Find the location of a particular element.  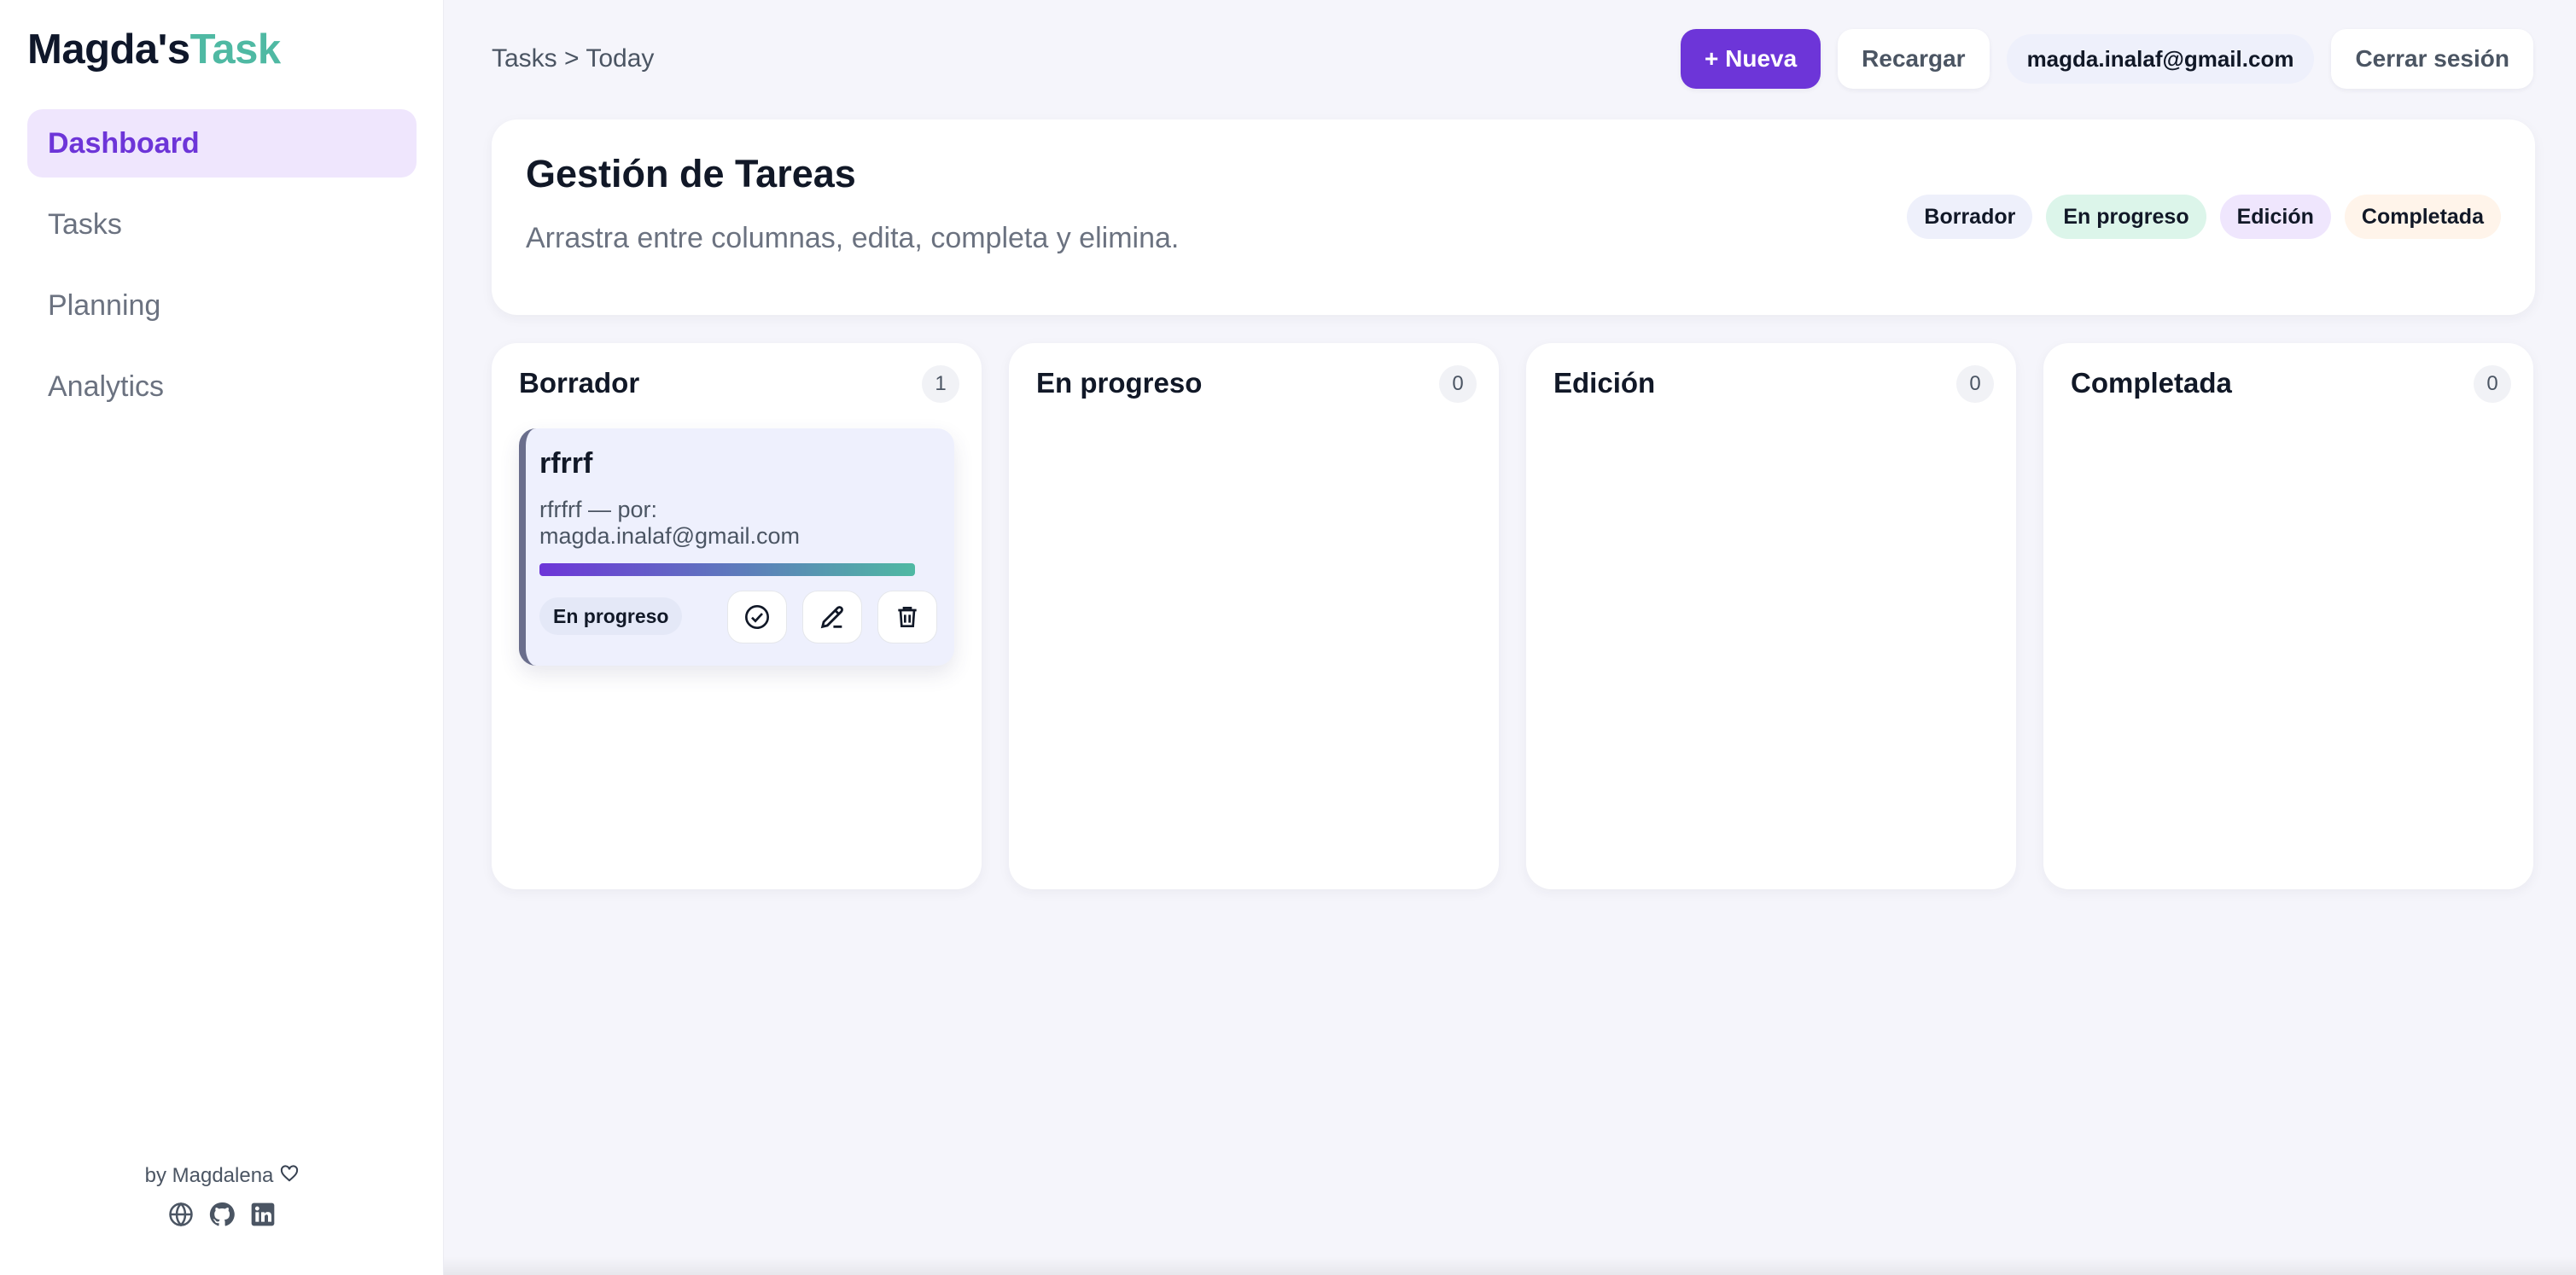

globe-icon is located at coordinates (180, 1214).